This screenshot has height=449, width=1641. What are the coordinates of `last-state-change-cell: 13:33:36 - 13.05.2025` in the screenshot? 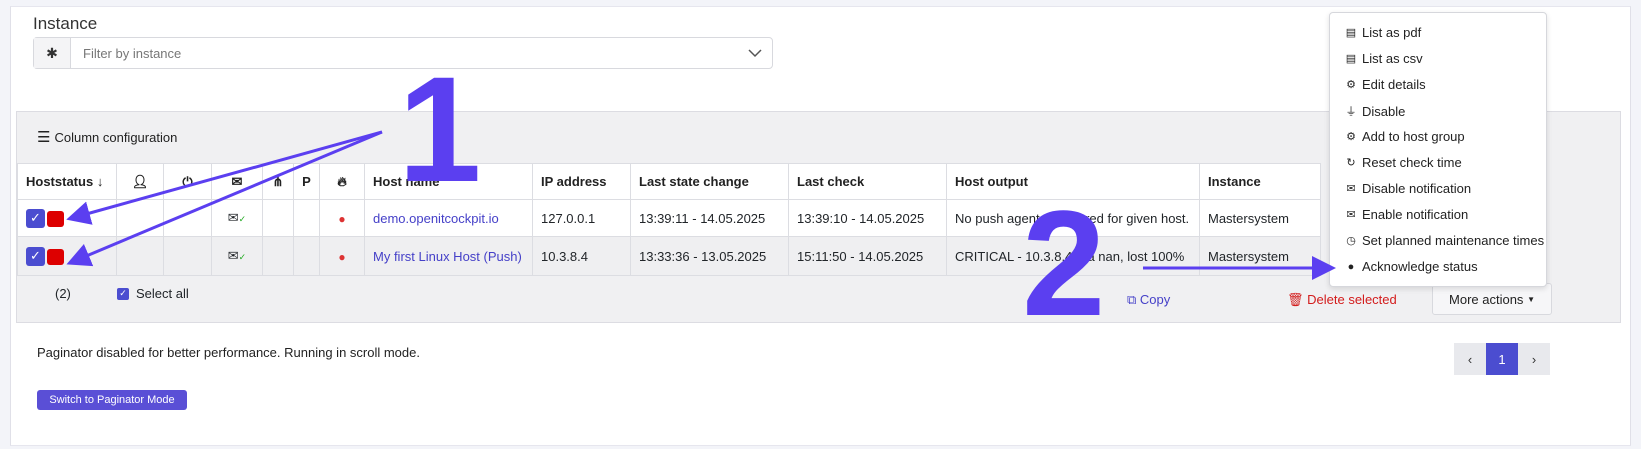 It's located at (709, 256).